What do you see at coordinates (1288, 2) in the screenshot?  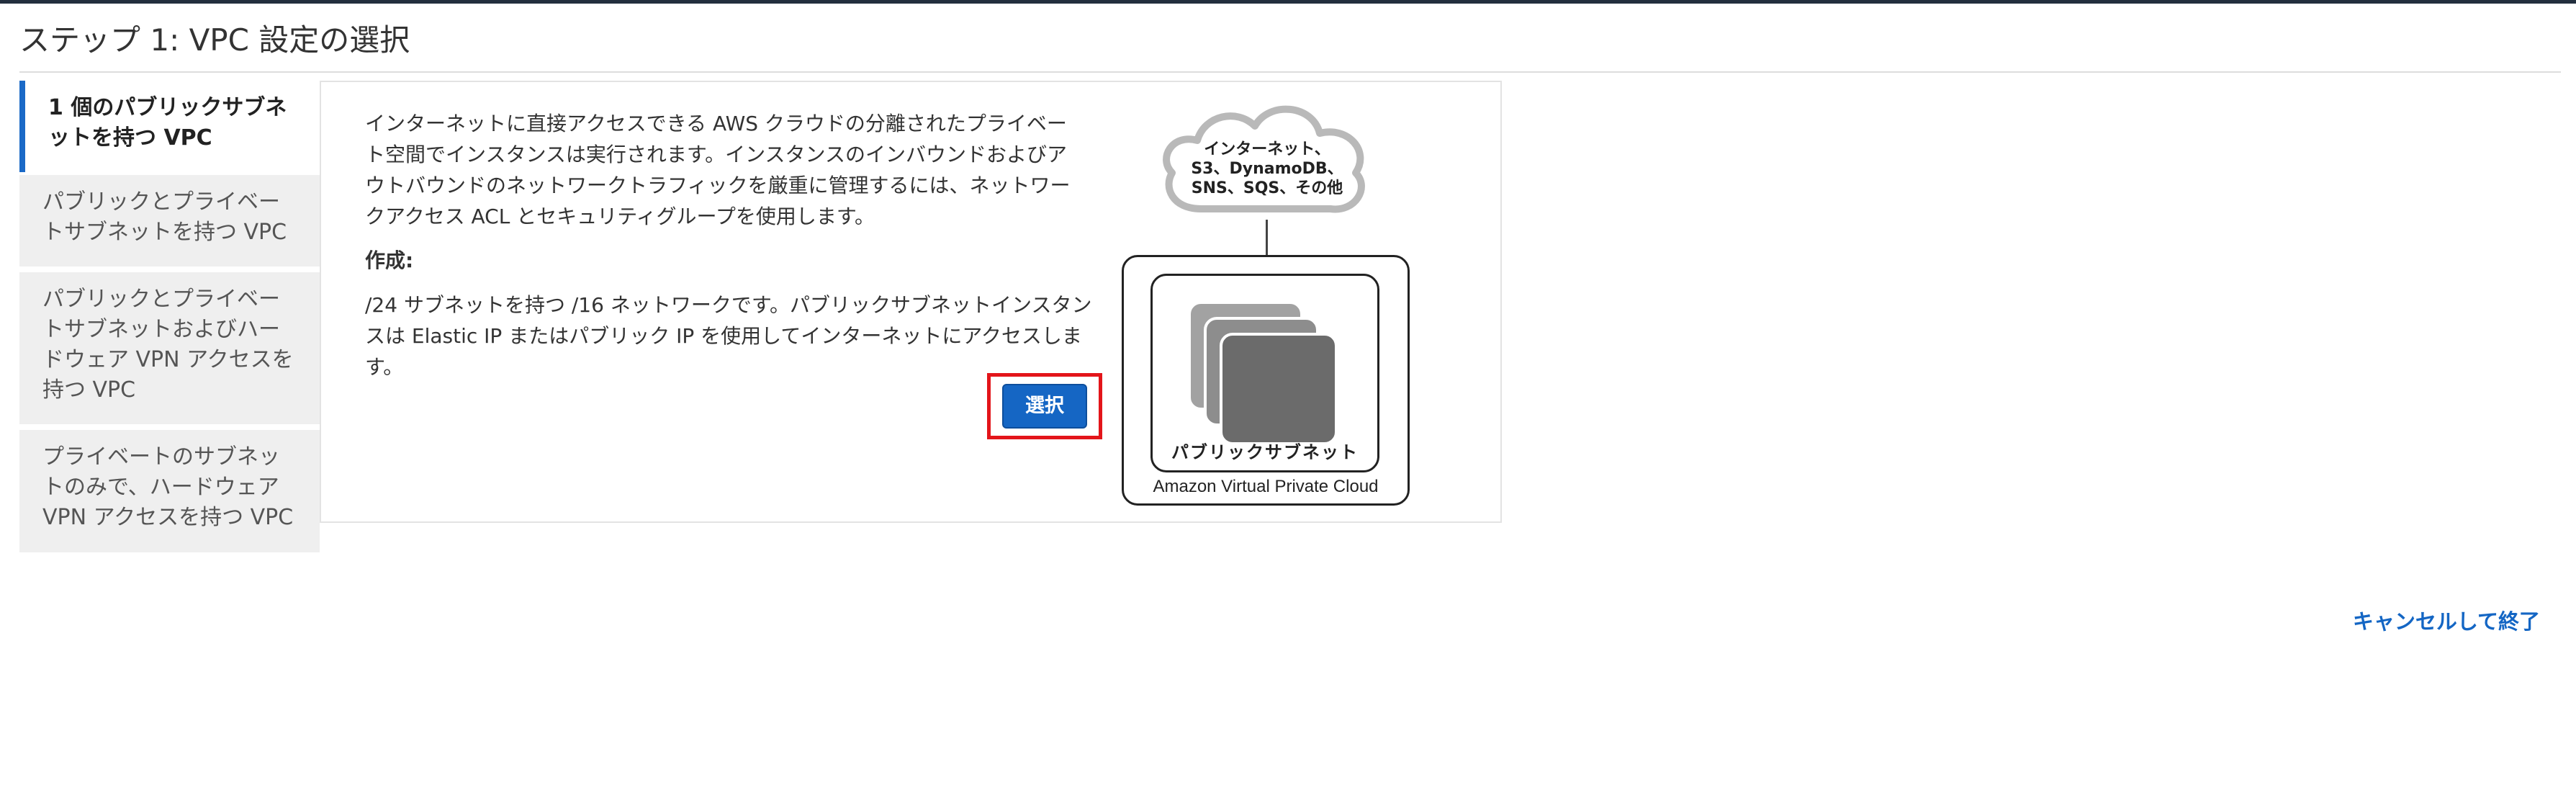 I see `top-bar` at bounding box center [1288, 2].